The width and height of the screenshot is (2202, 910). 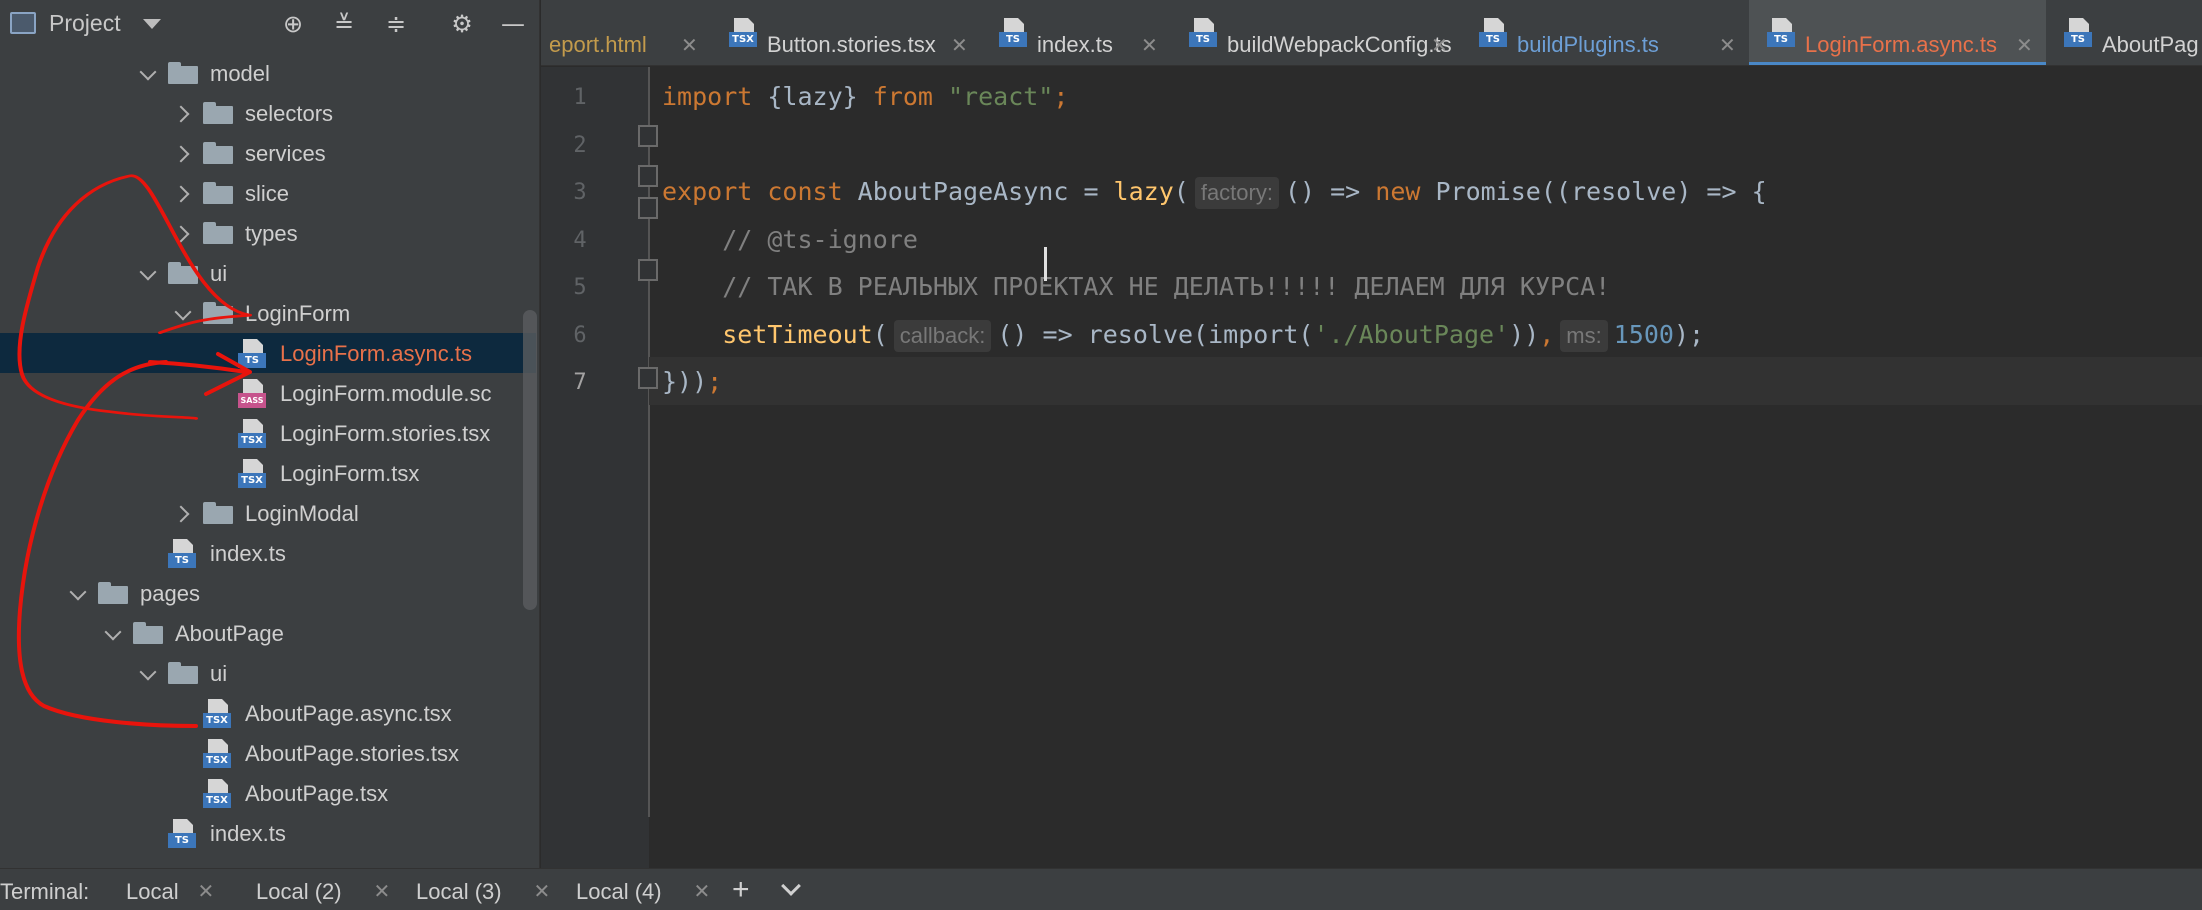 I want to click on code-line: import {lazy} from "react";, so click(x=865, y=97).